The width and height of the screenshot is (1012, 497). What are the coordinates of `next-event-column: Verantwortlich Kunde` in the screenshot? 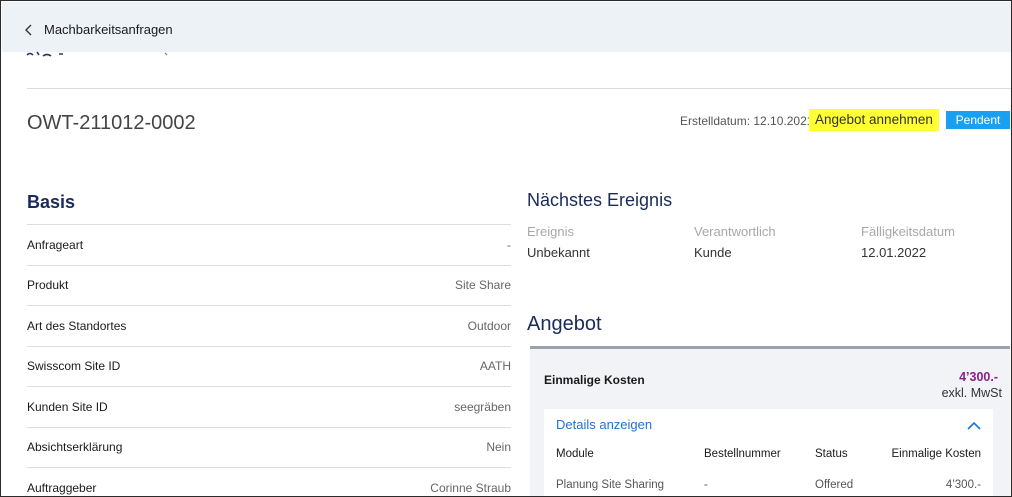 It's located at (735, 242).